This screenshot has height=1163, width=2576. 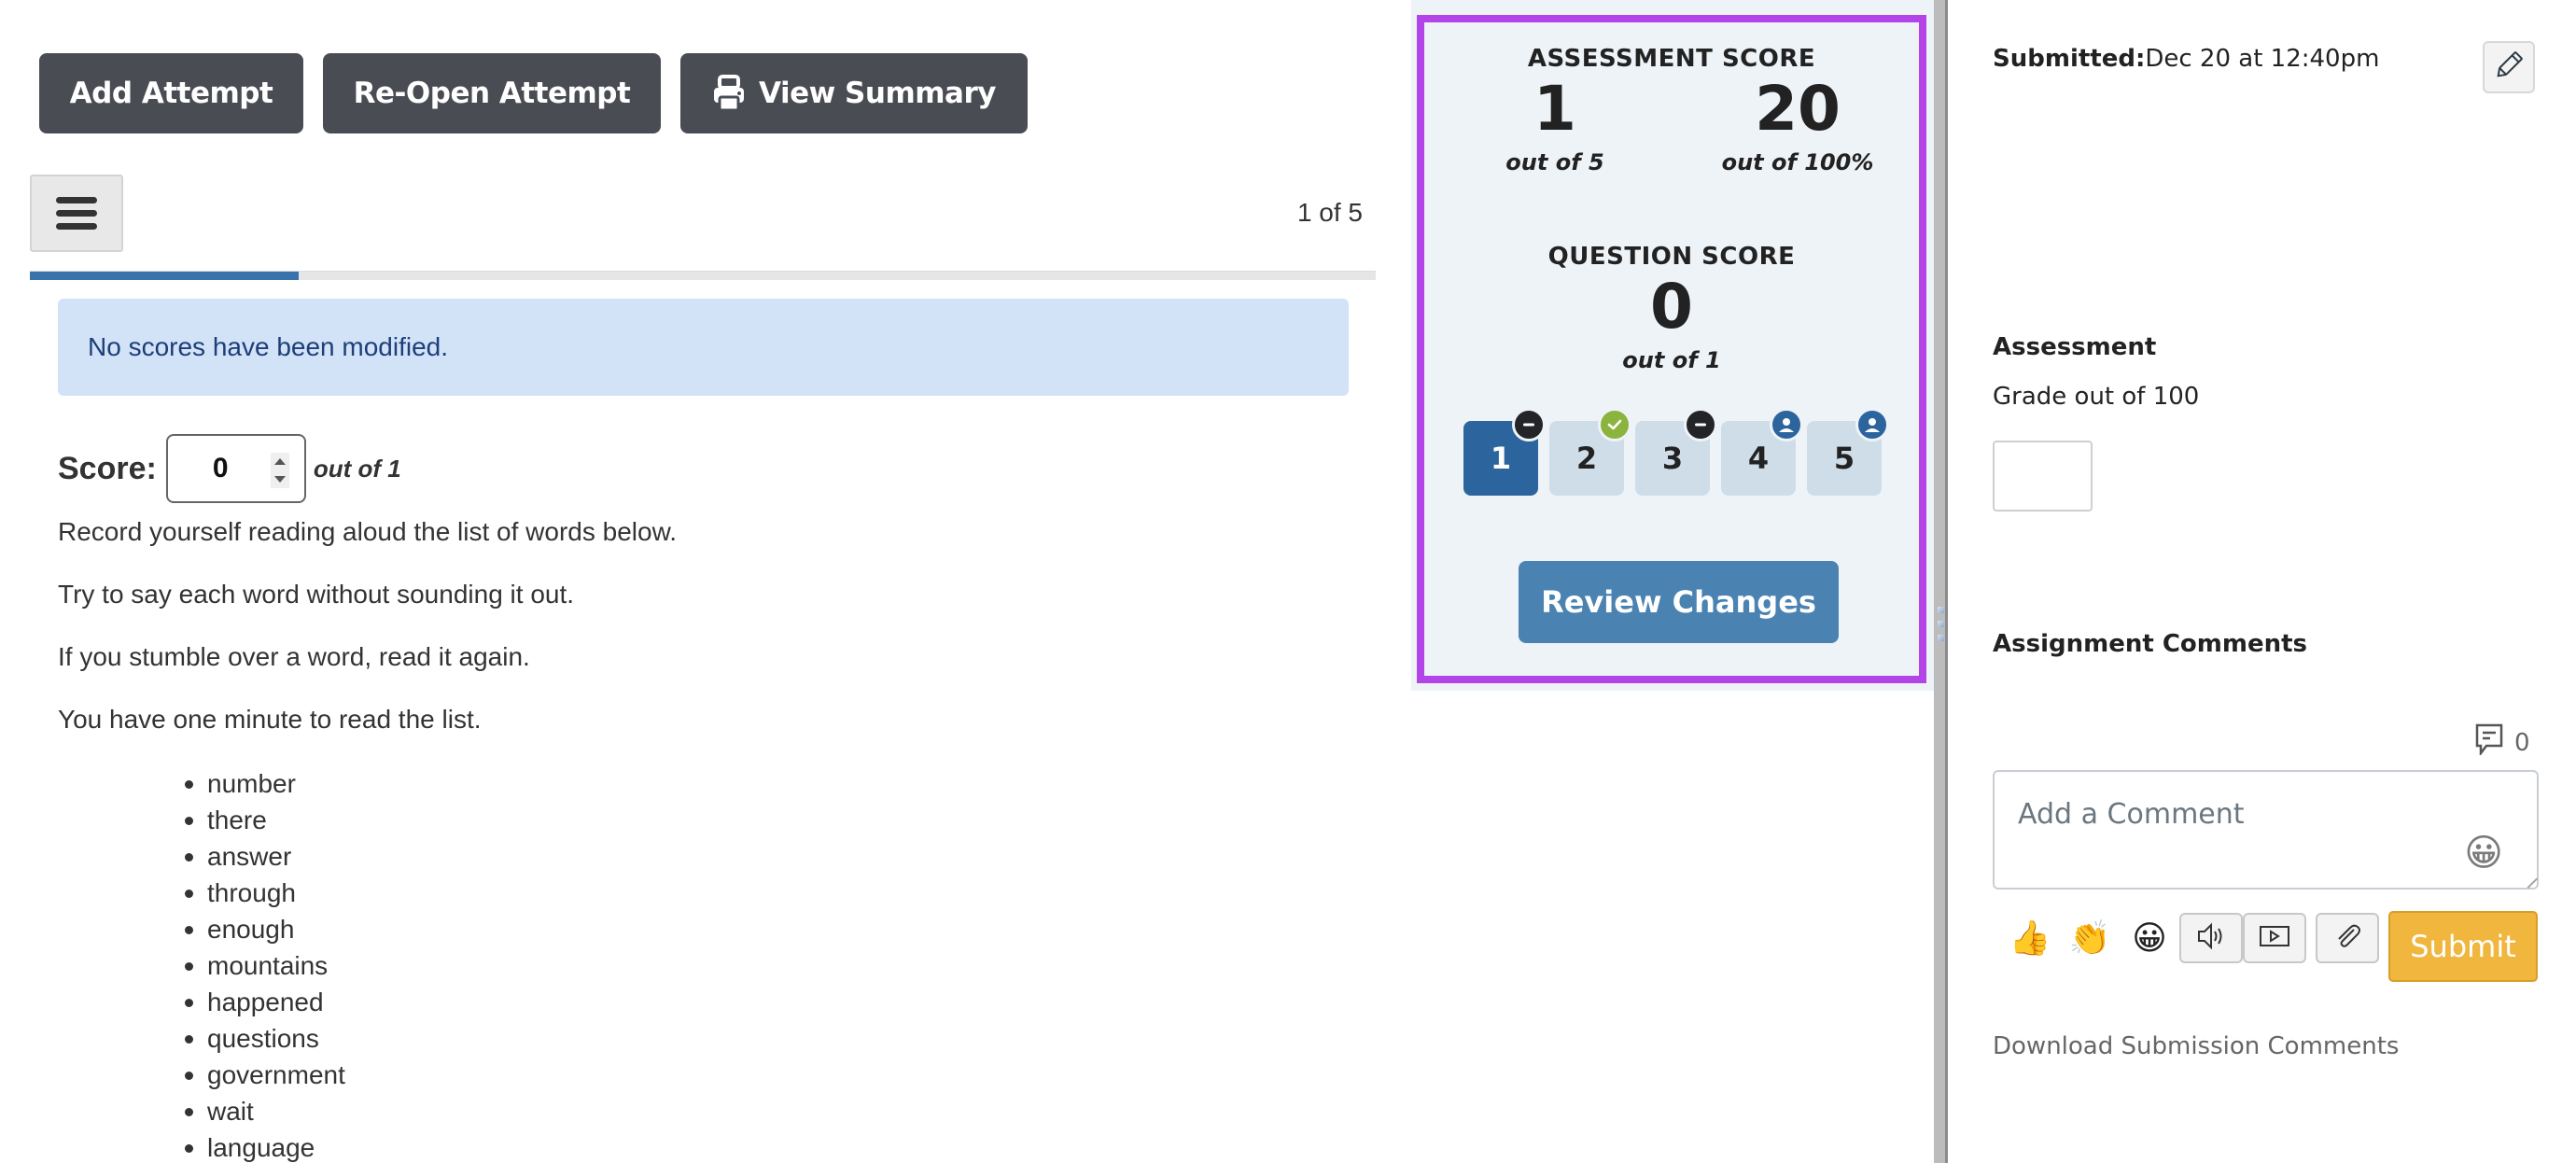 I want to click on emoji-picker-icon: 😀, so click(x=2483, y=853).